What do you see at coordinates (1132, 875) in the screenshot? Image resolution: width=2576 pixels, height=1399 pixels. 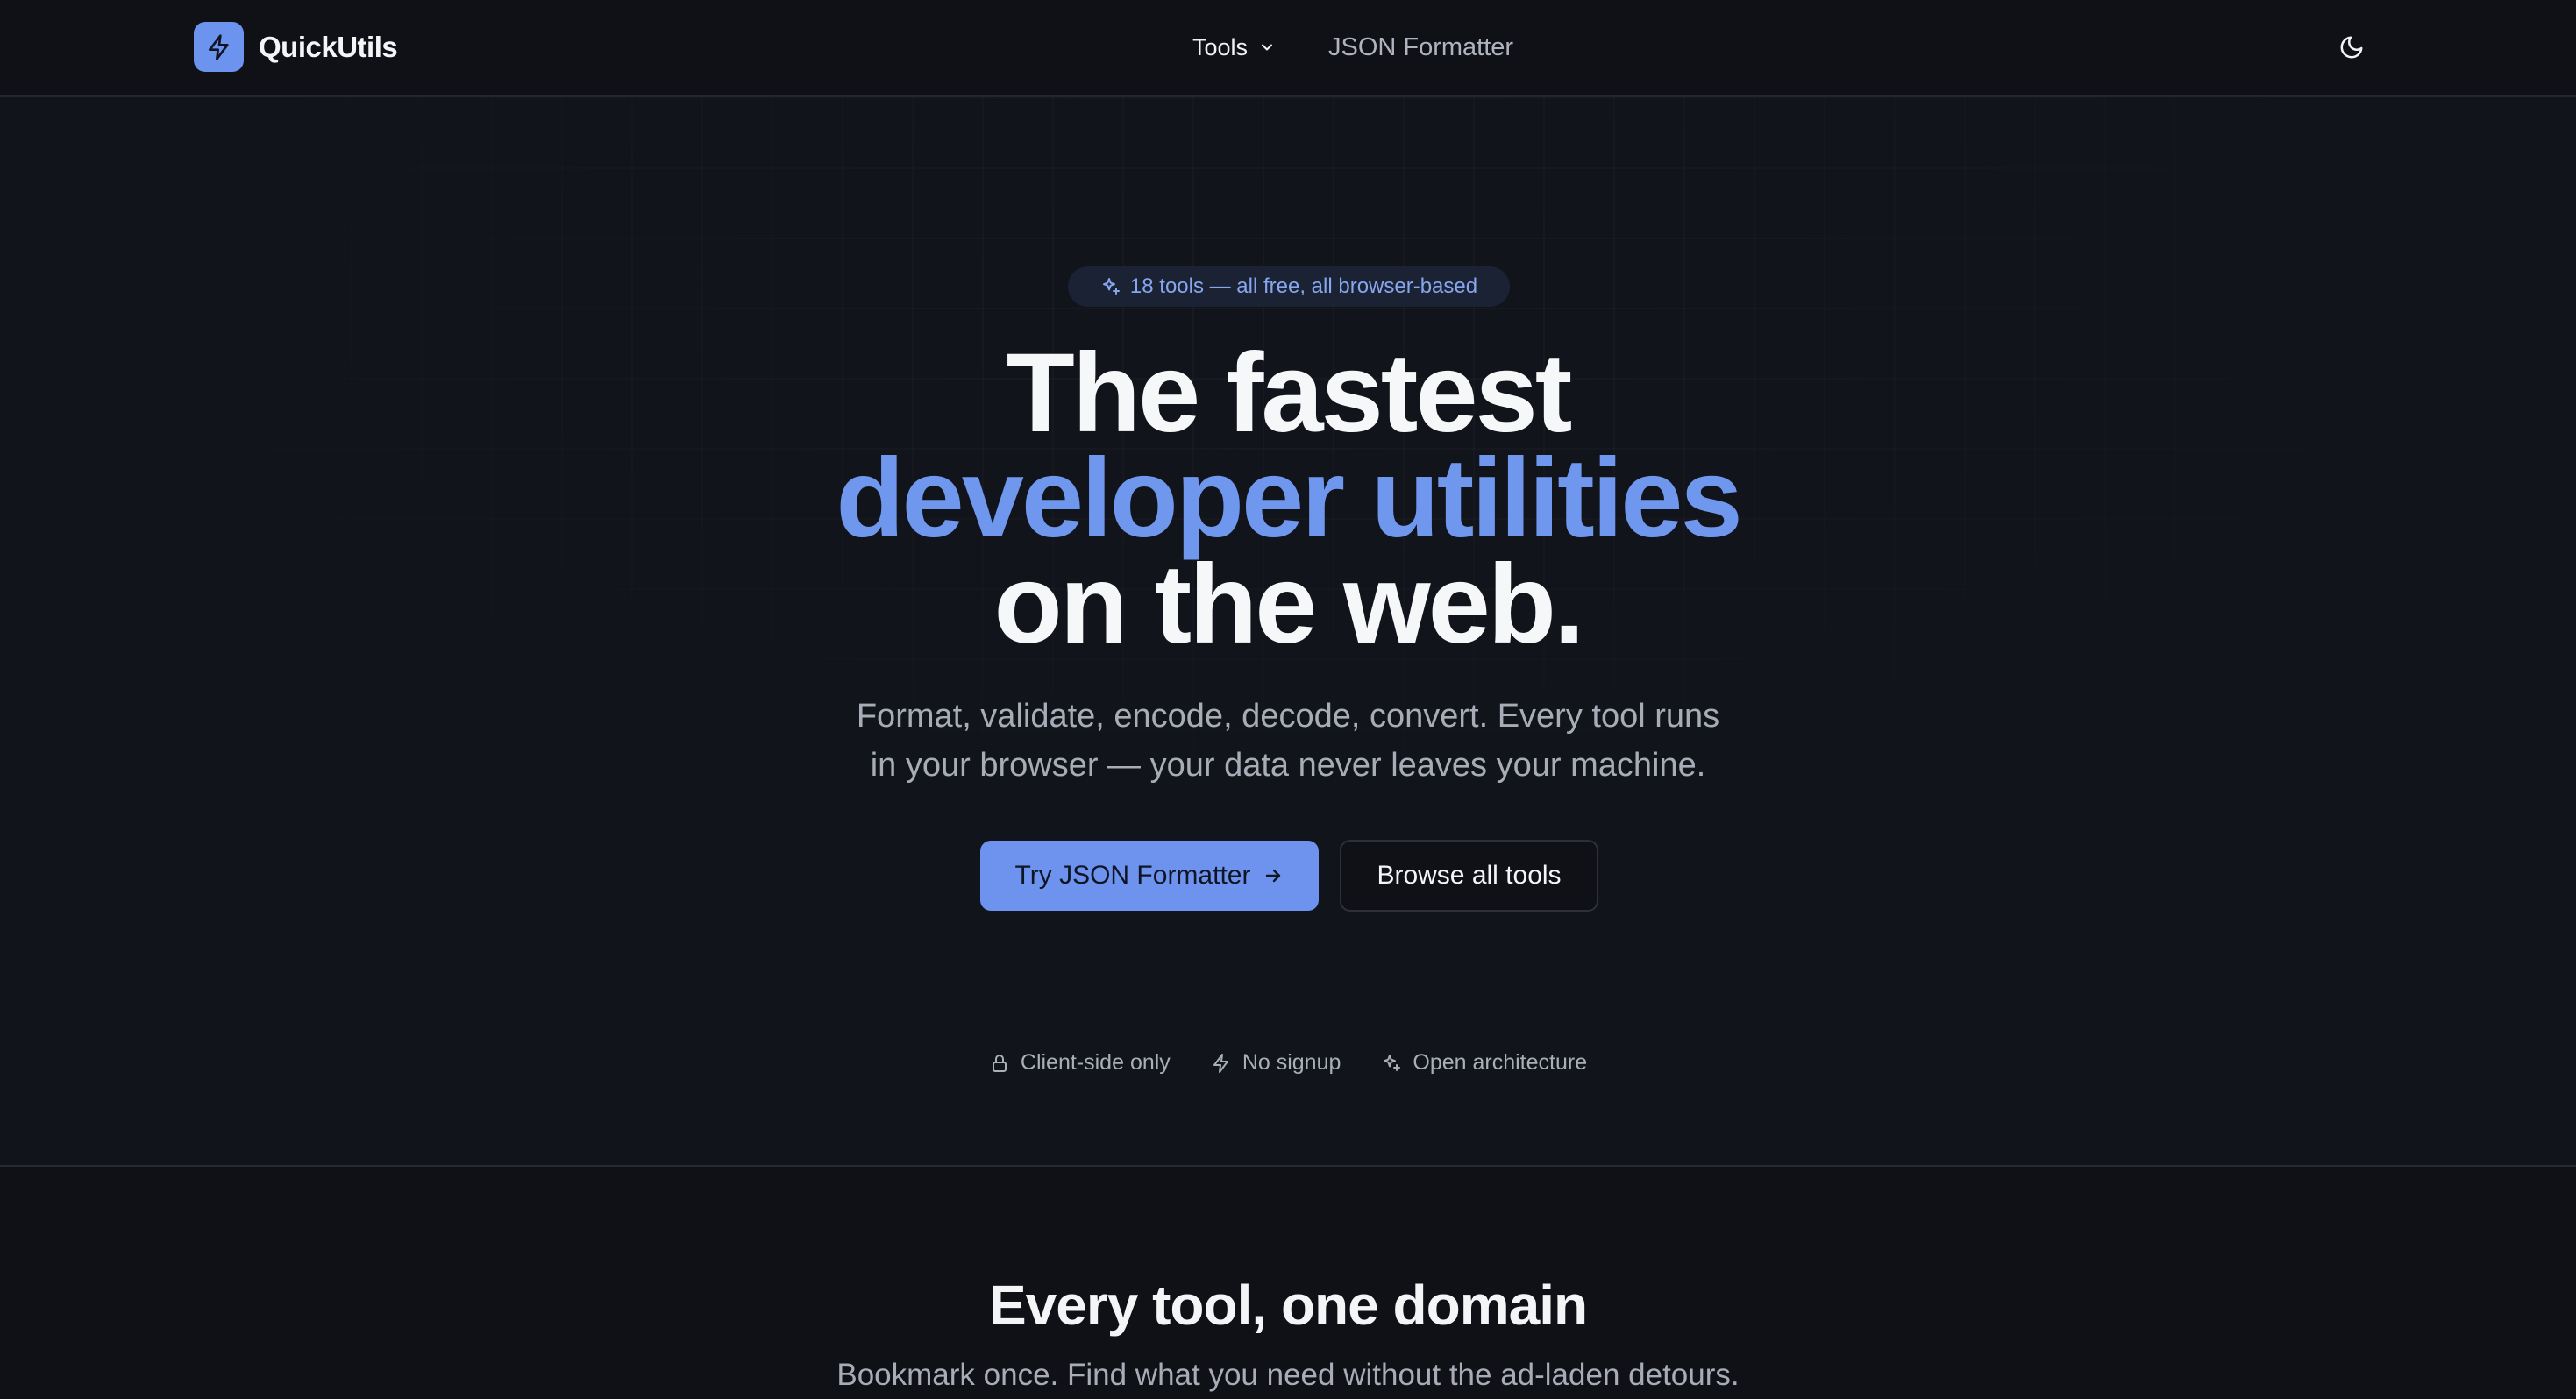 I see `primary-button-label: Try JSON Formatter` at bounding box center [1132, 875].